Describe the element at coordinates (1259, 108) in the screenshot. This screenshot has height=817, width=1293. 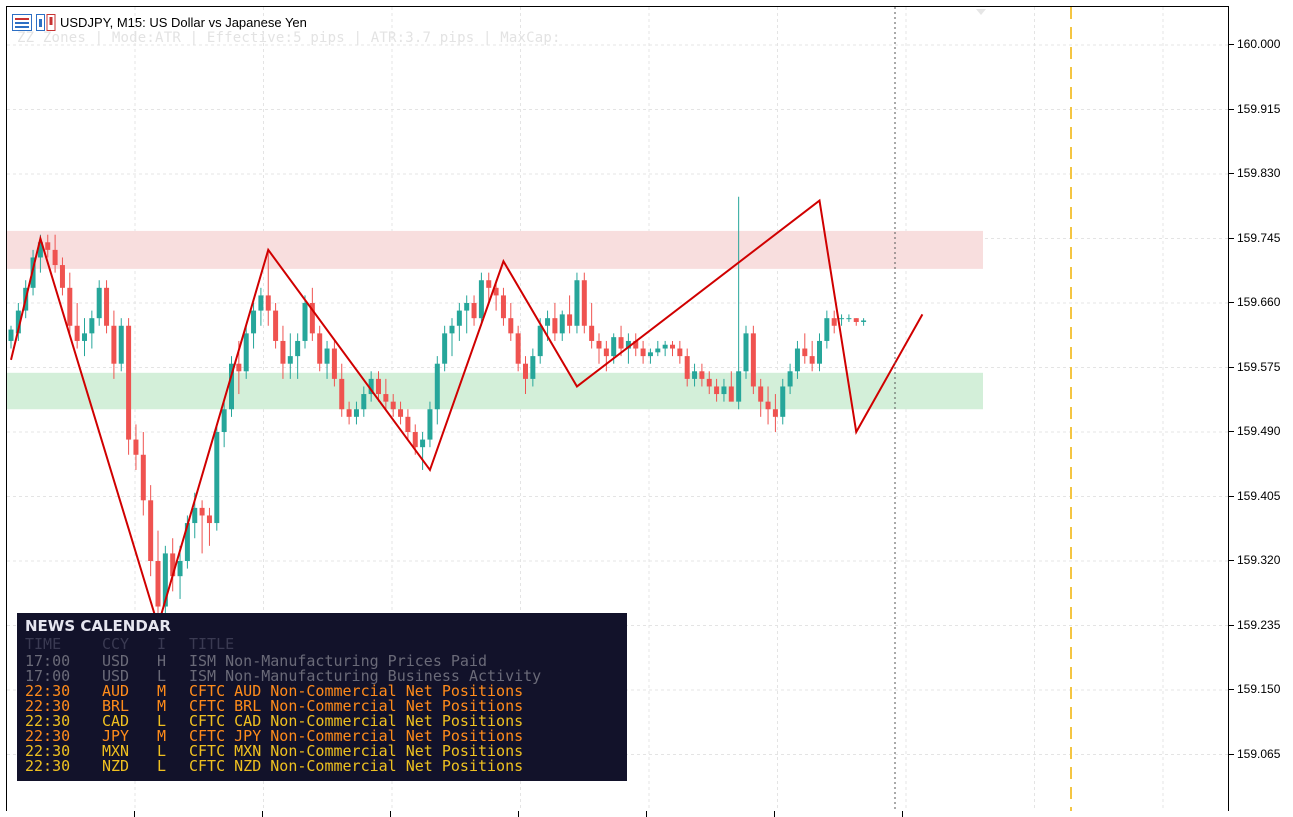
I see `price-label: 159.915` at that location.